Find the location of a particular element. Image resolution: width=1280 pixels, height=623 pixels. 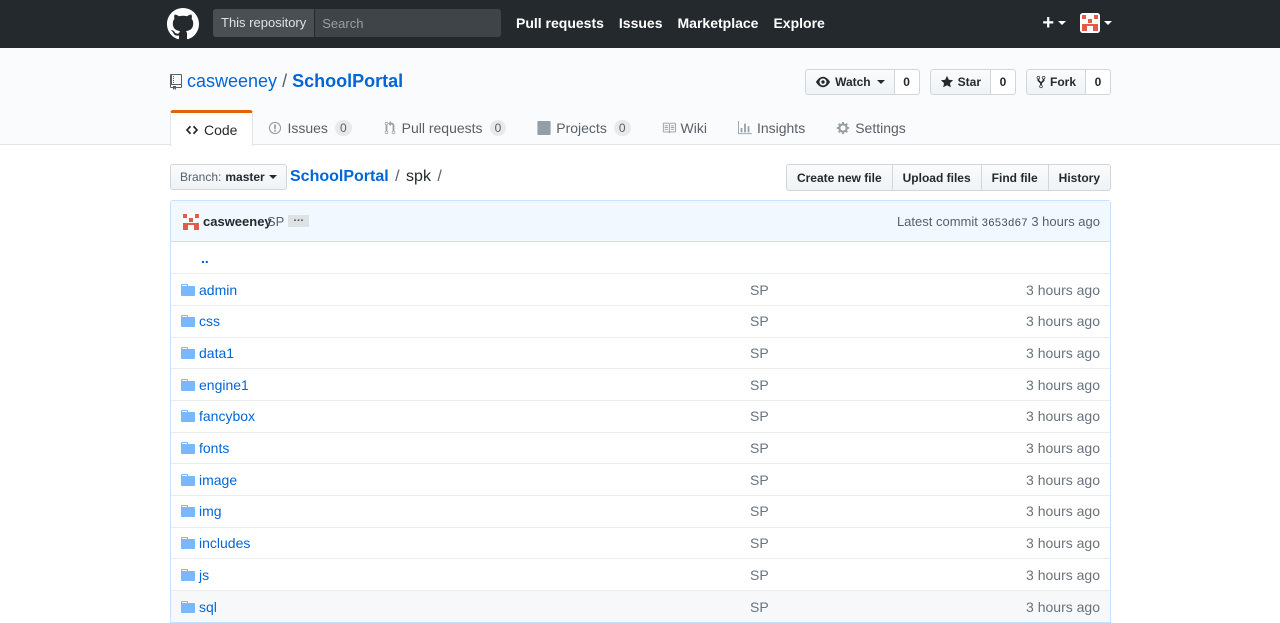

tab-label: Settings is located at coordinates (880, 128).